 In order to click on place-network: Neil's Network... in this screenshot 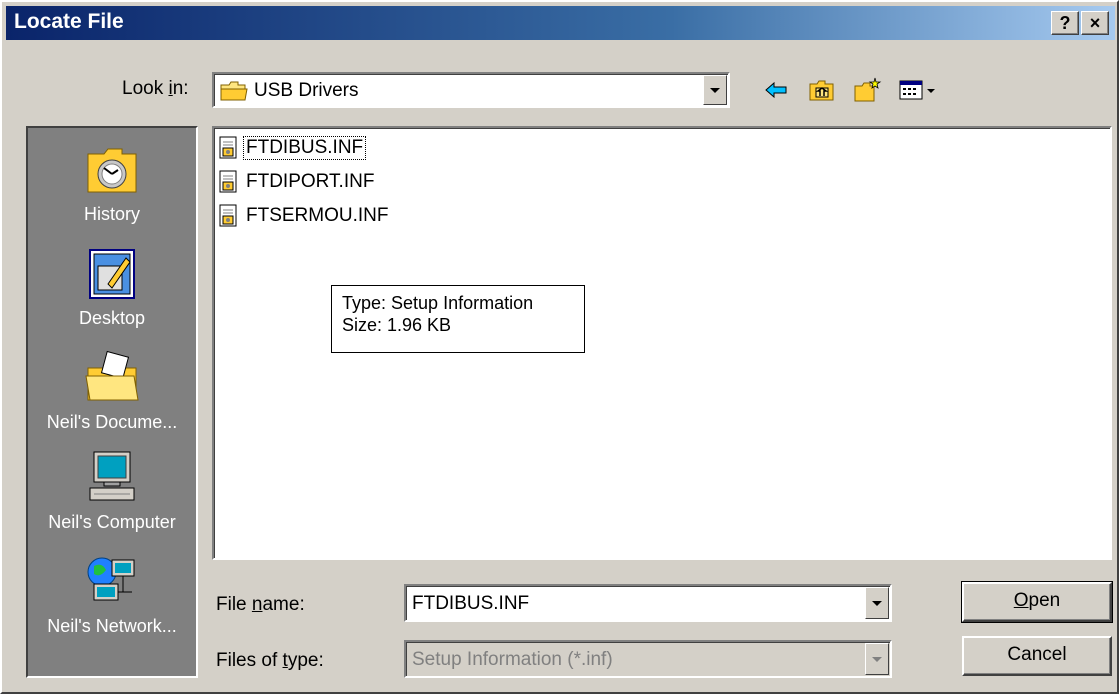, I will do `click(112, 594)`.